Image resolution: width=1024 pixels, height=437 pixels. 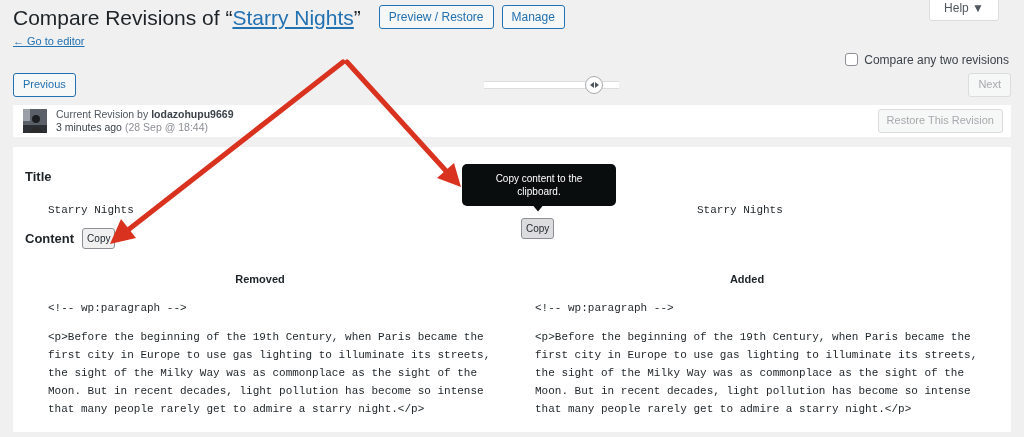 I want to click on help-button: Help ▼, so click(x=964, y=10).